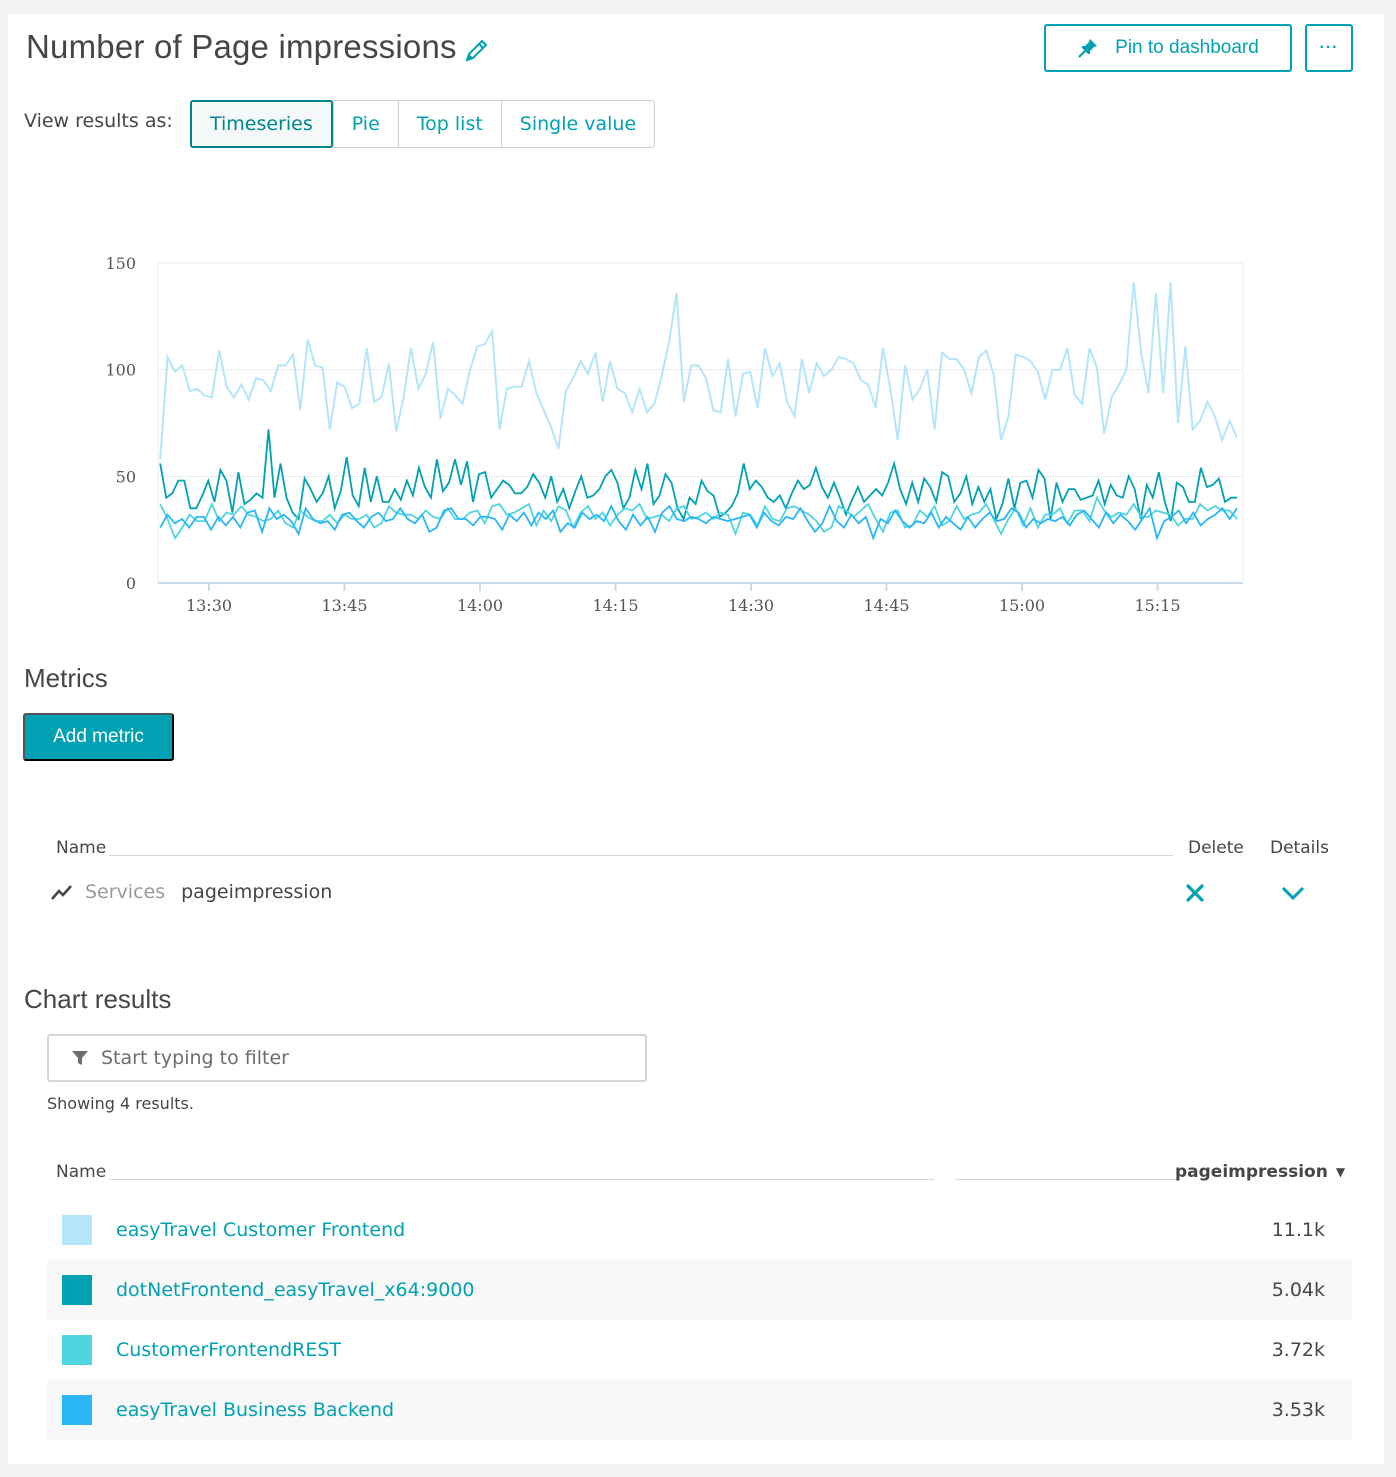  I want to click on result-value: 3.72k, so click(1298, 1350).